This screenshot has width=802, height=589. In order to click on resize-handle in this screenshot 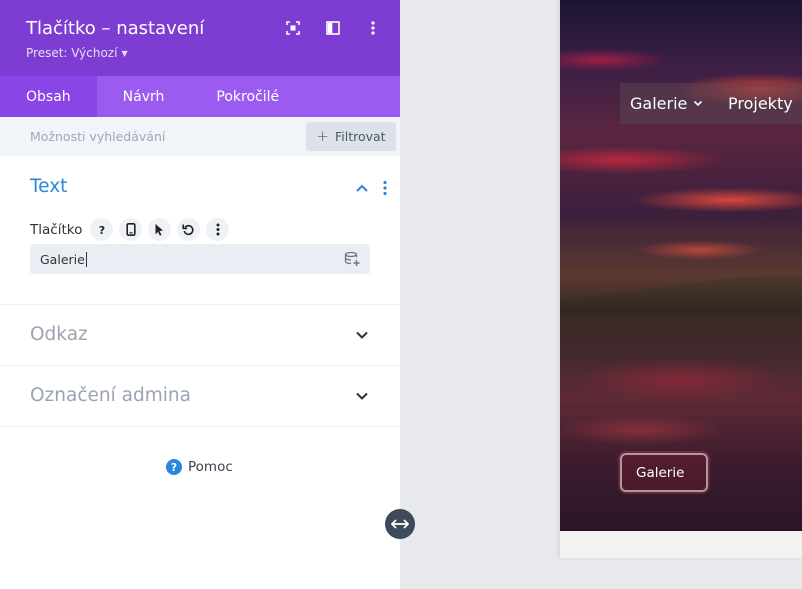, I will do `click(400, 524)`.